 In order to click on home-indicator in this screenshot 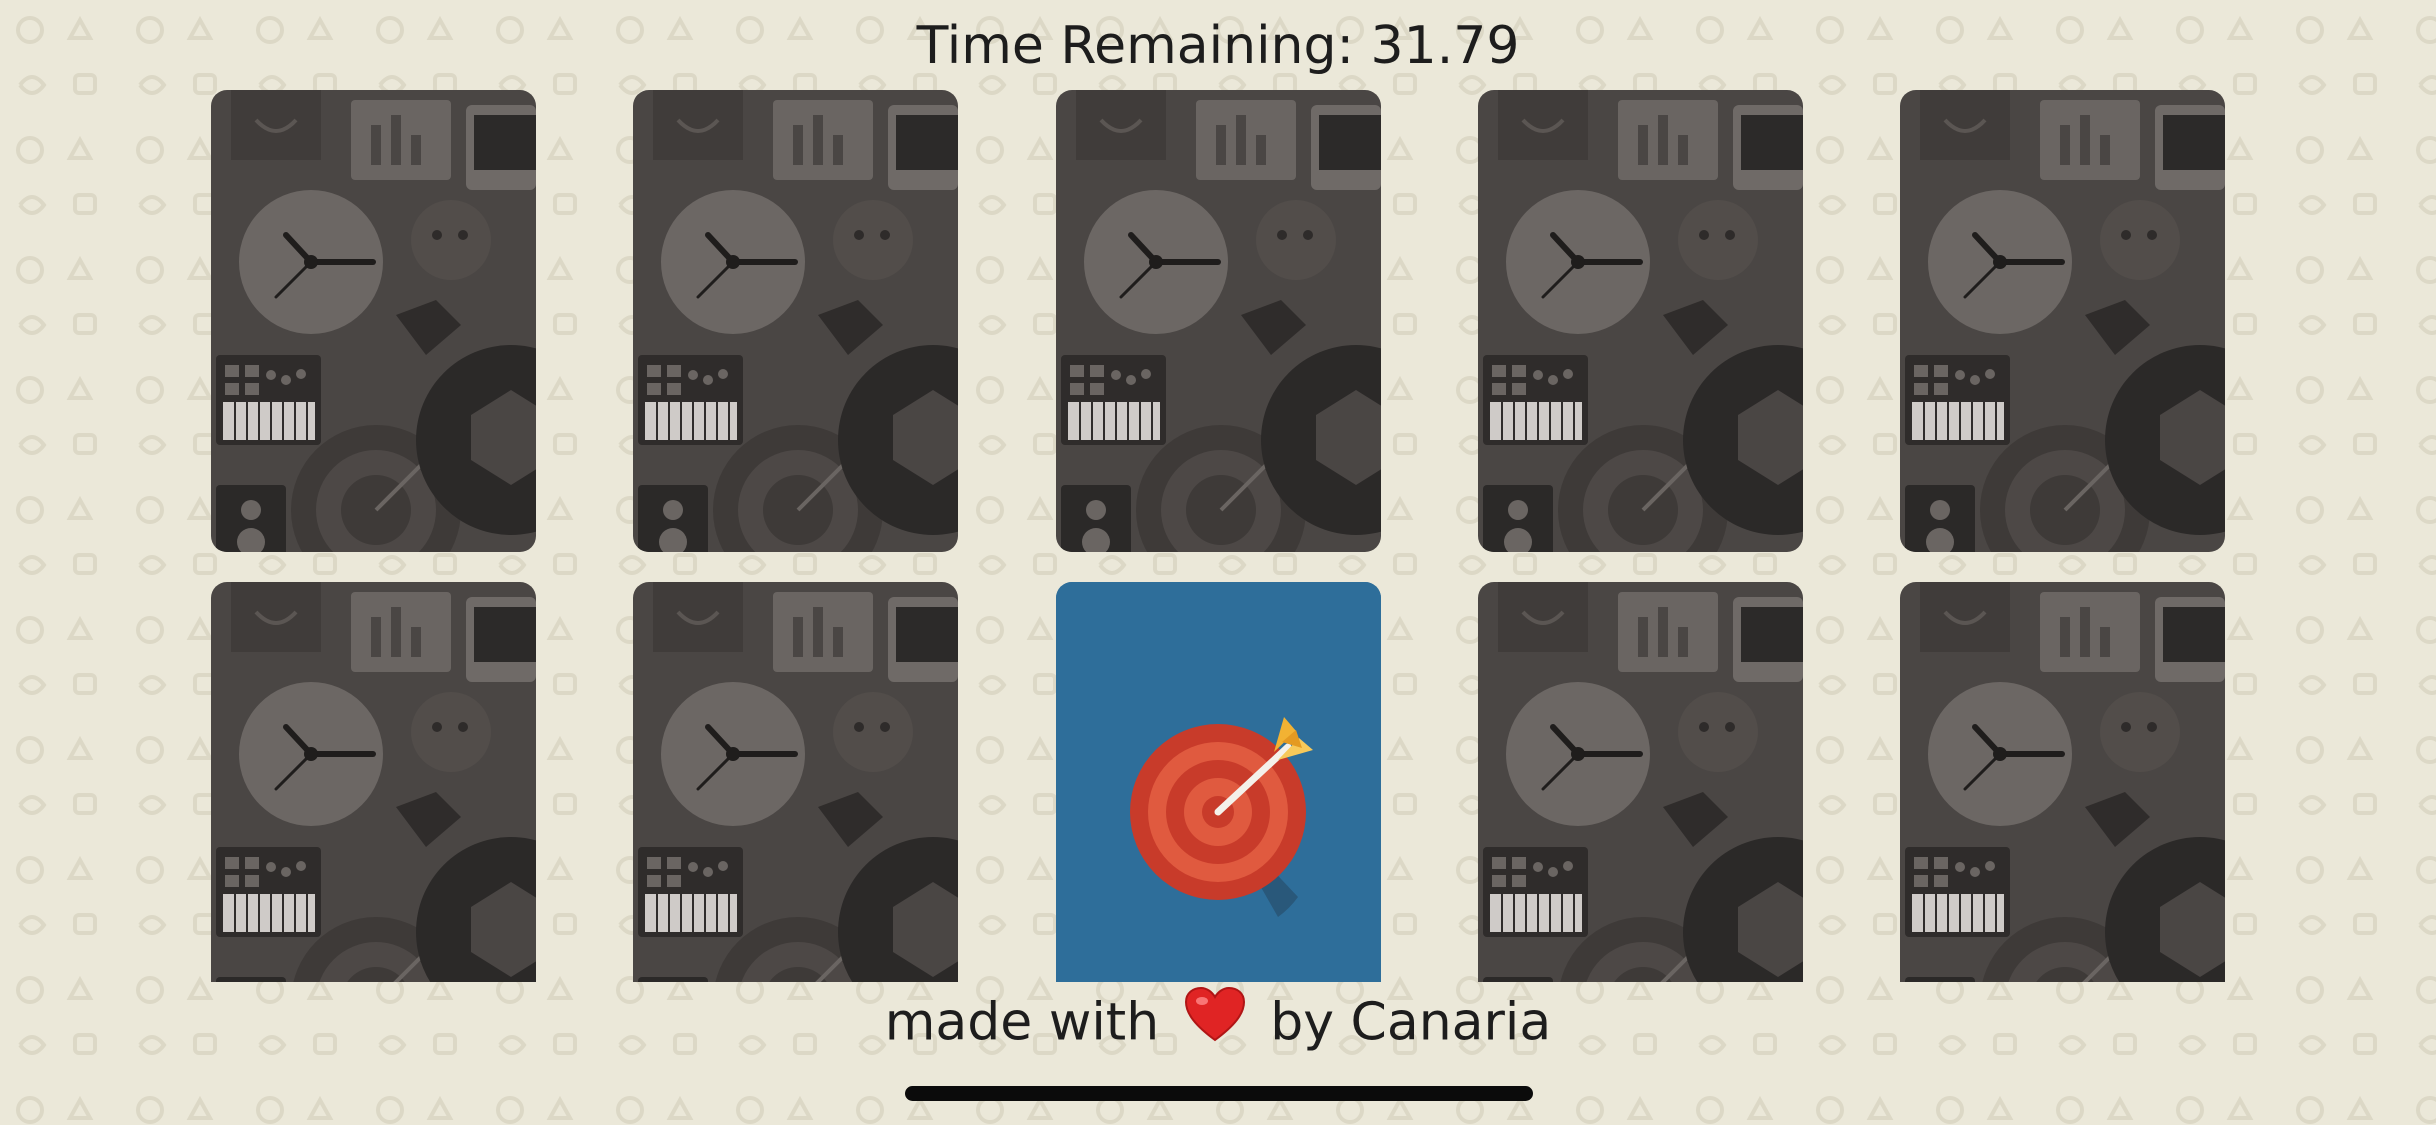, I will do `click(1219, 1093)`.